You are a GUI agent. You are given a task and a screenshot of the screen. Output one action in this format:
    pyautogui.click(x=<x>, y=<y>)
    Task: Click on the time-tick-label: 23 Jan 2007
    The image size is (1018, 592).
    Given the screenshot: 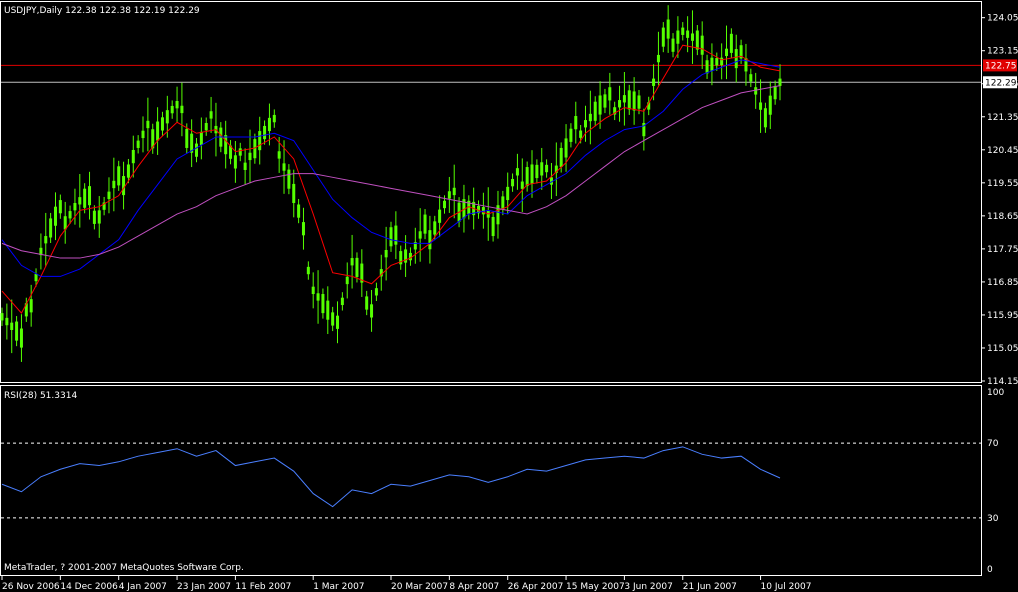 What is the action you would take?
    pyautogui.click(x=204, y=587)
    